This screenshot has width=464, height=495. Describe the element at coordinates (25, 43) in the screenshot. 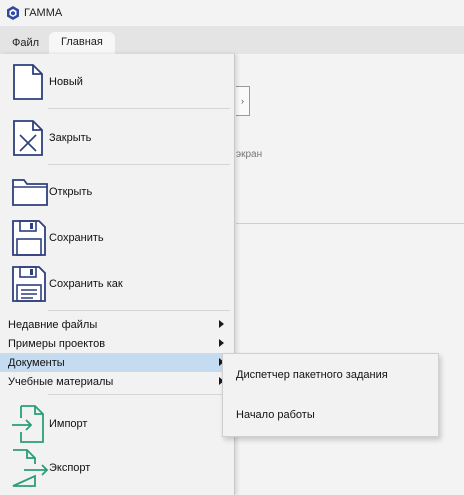

I see `tab-file: Файл` at that location.